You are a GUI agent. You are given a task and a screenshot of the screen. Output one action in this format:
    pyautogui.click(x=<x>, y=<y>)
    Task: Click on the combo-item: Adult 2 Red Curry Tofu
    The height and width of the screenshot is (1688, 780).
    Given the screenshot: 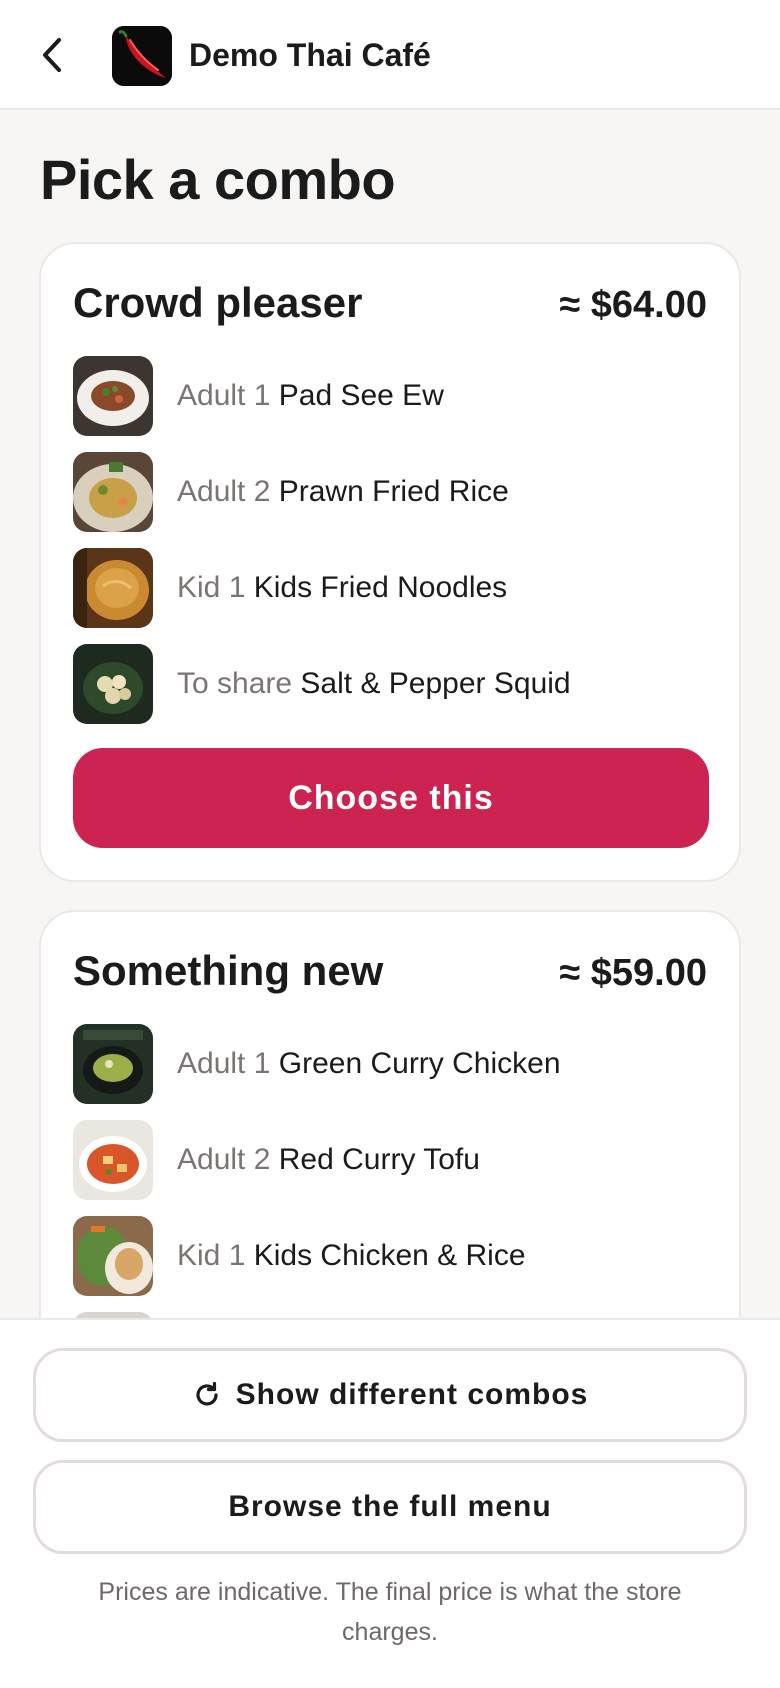 What is the action you would take?
    pyautogui.click(x=393, y=1160)
    